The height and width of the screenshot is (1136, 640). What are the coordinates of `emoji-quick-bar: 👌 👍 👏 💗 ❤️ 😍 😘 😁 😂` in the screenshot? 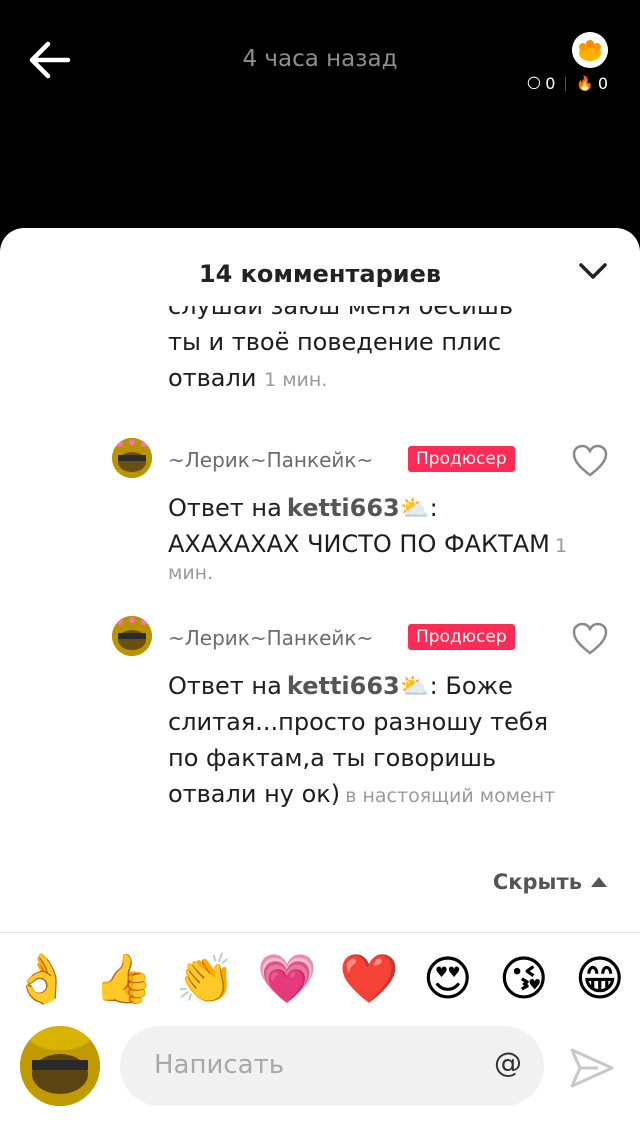 It's located at (320, 978).